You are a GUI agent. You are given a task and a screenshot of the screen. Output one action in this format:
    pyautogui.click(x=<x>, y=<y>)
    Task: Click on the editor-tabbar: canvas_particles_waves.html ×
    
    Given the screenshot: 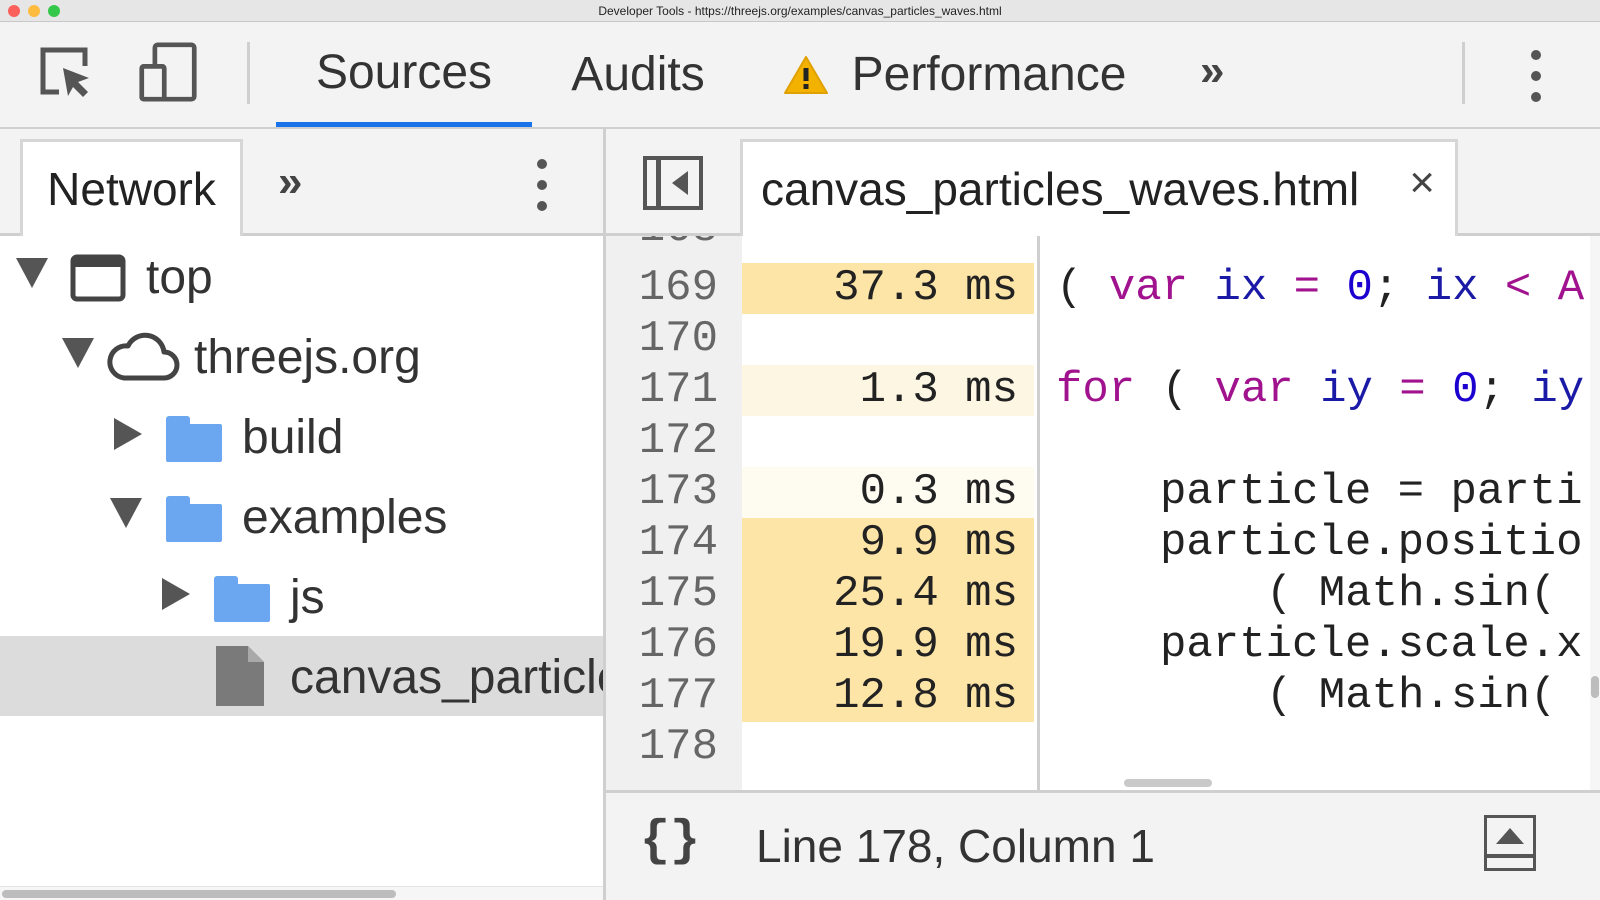 What is the action you would take?
    pyautogui.click(x=1103, y=182)
    